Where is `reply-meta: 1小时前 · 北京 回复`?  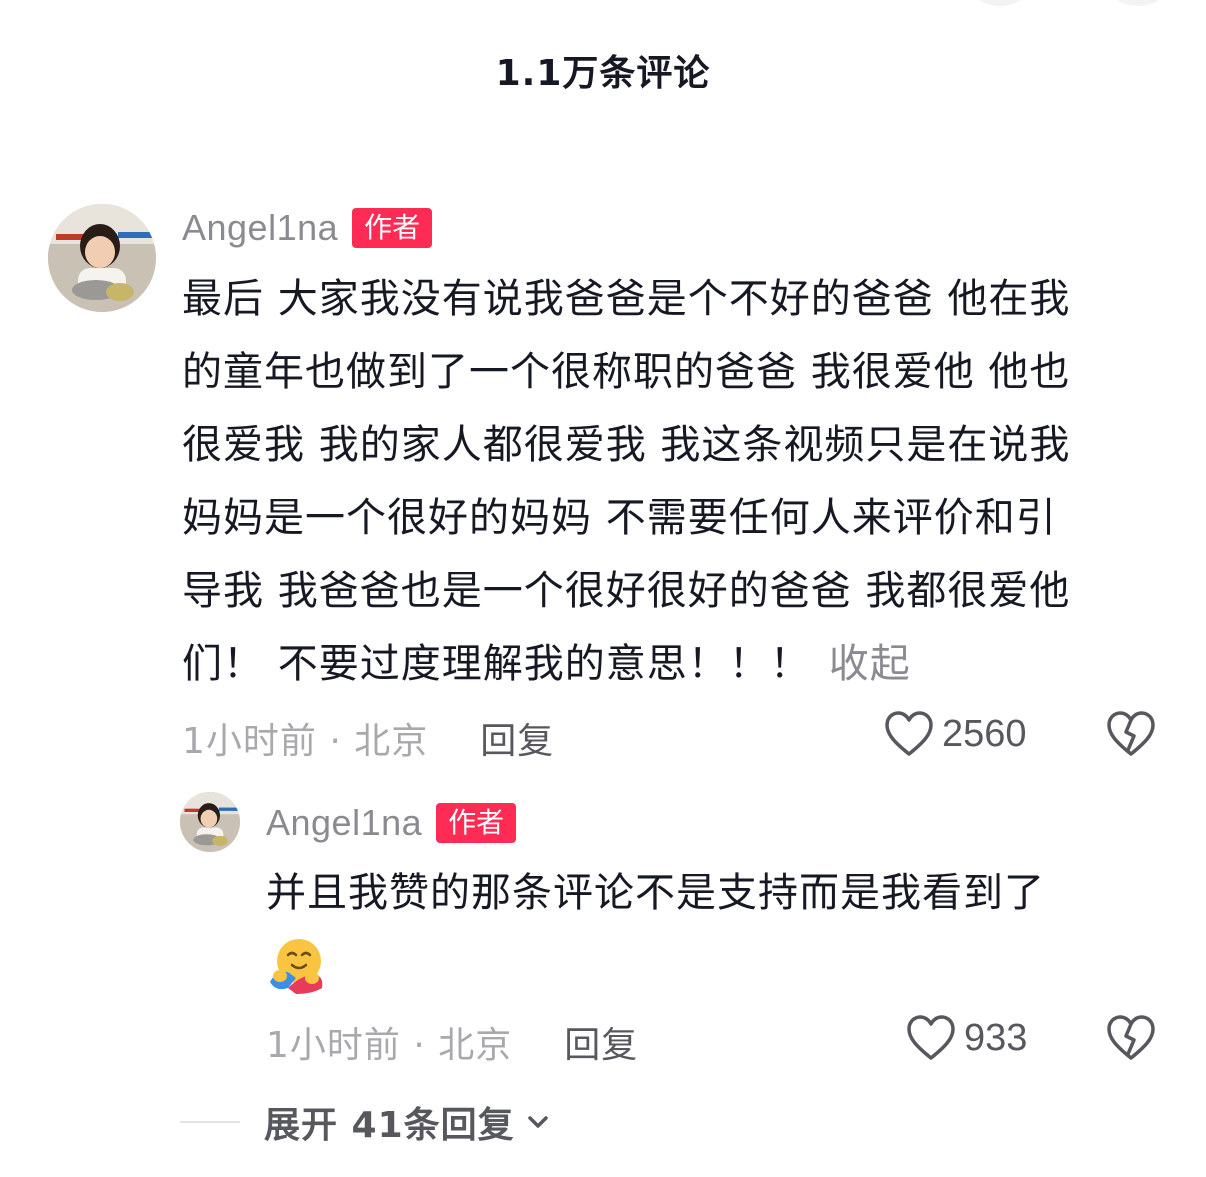 reply-meta: 1小时前 · 北京 回复 is located at coordinates (452, 1042).